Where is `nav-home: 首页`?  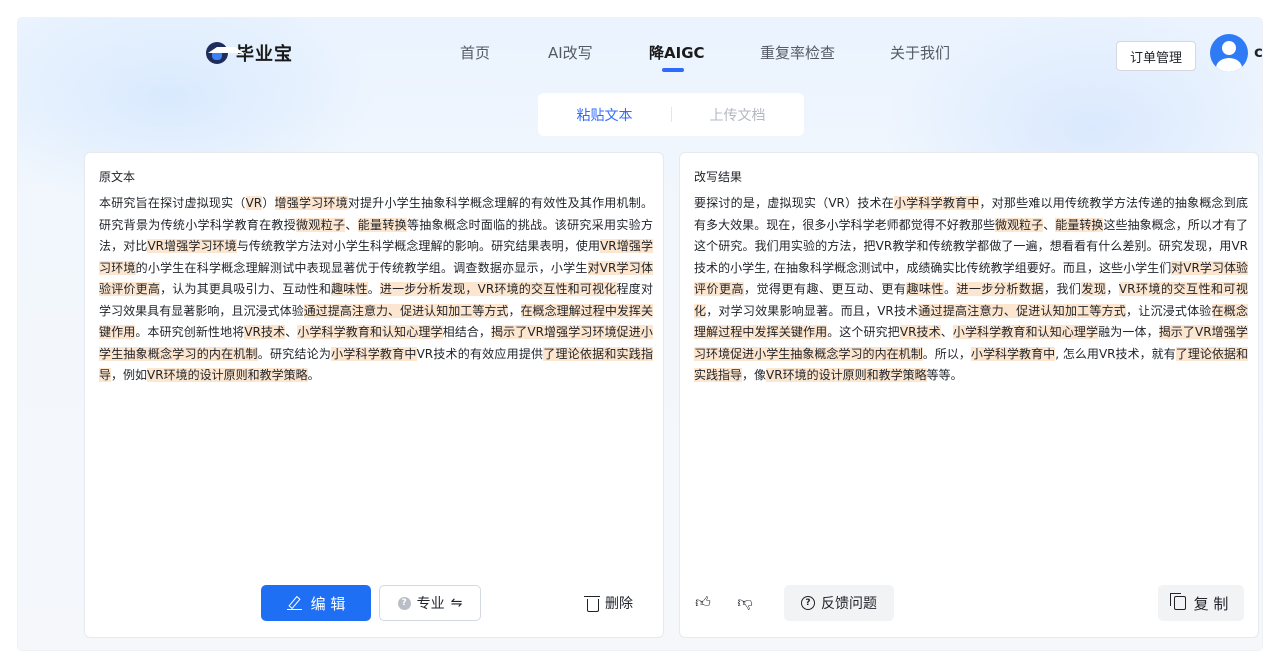
nav-home: 首页 is located at coordinates (475, 52).